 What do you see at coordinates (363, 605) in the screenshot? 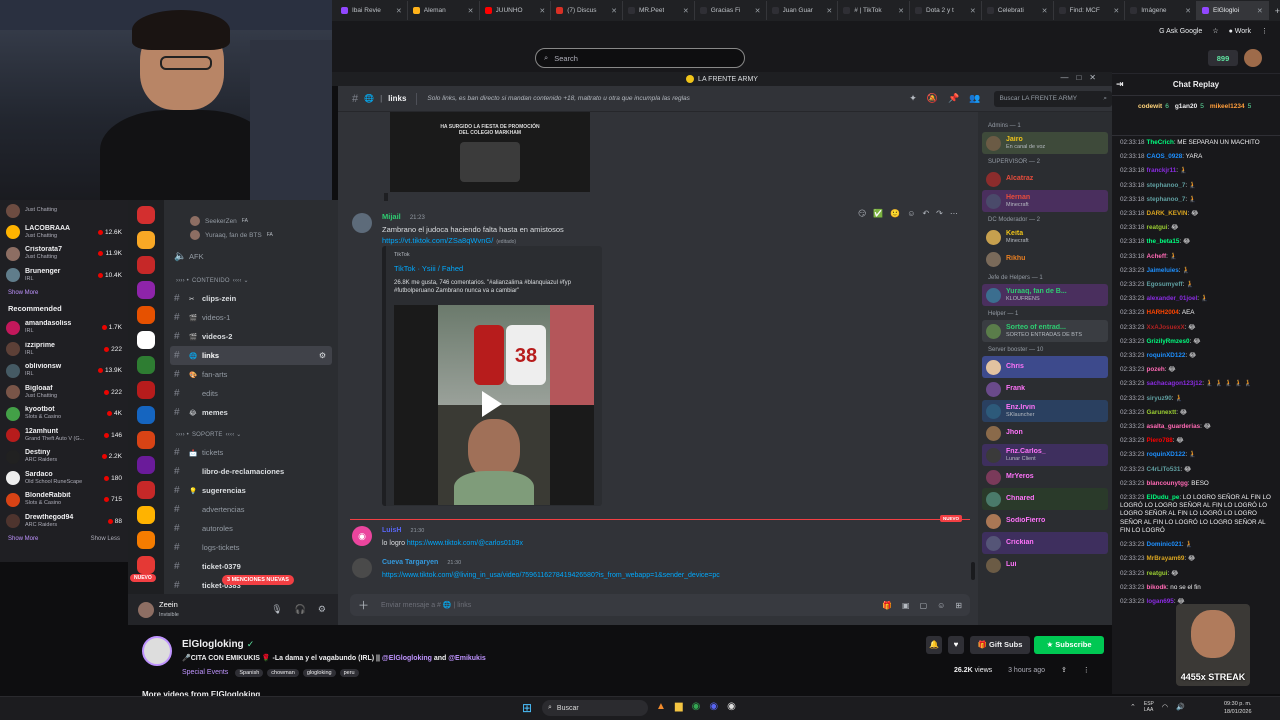
I see `add-attachment-icon: ＋` at bounding box center [363, 605].